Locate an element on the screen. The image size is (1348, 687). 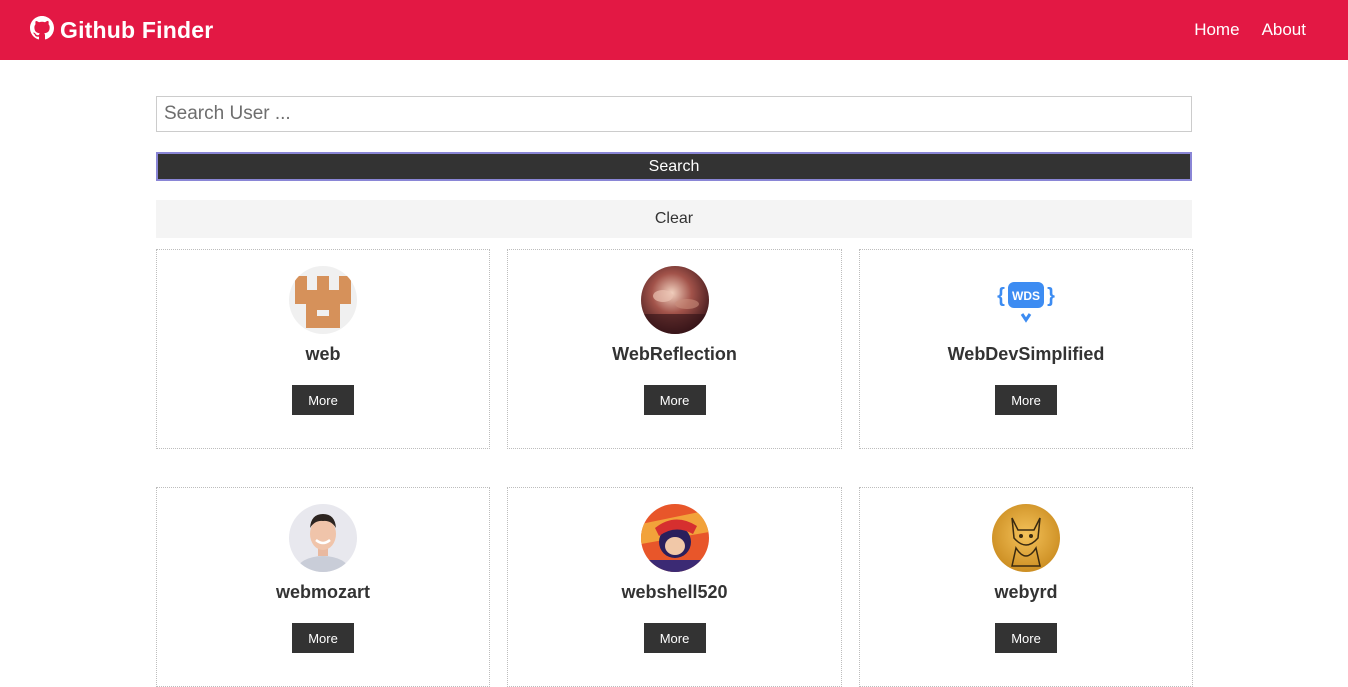
user-login: webyrd is located at coordinates (1026, 592).